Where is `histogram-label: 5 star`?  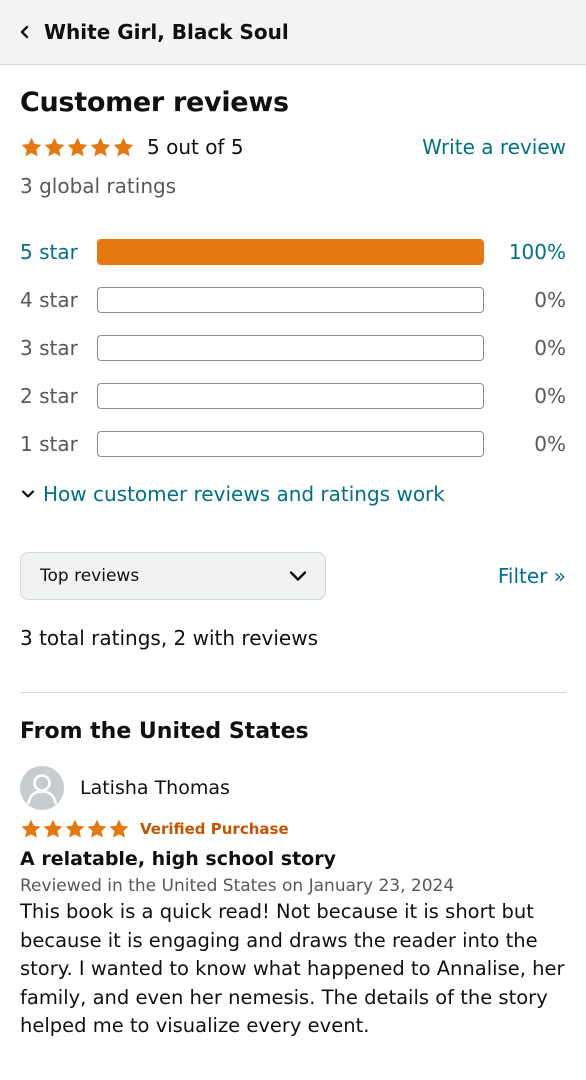
histogram-label: 5 star is located at coordinates (58, 252).